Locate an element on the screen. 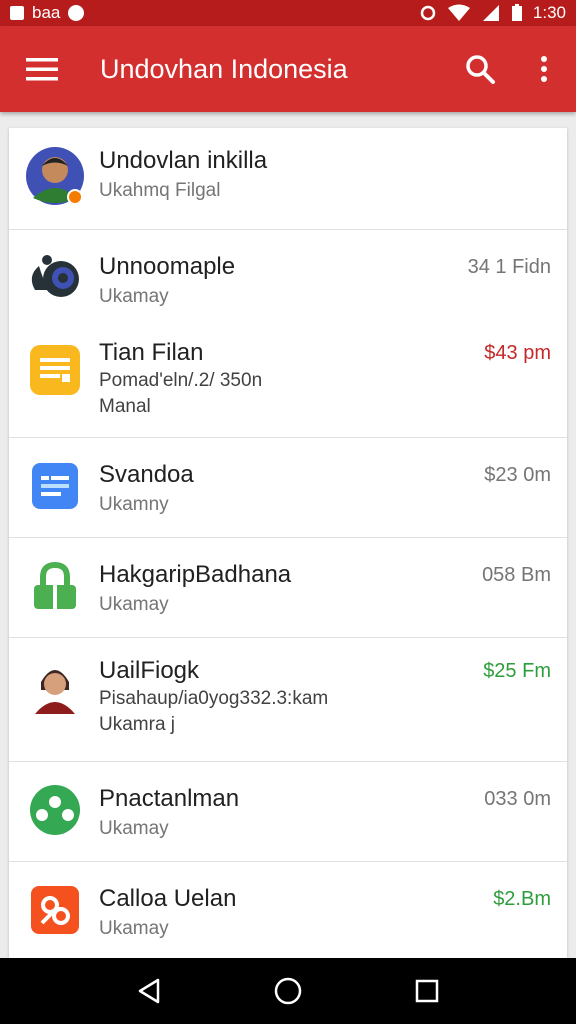 This screenshot has width=576, height=1024. search-button is located at coordinates (480, 69).